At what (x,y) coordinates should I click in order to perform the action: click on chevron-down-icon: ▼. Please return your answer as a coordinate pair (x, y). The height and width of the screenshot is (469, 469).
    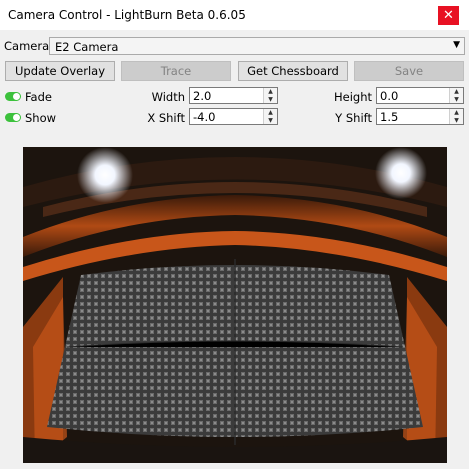
    Looking at the image, I should click on (456, 45).